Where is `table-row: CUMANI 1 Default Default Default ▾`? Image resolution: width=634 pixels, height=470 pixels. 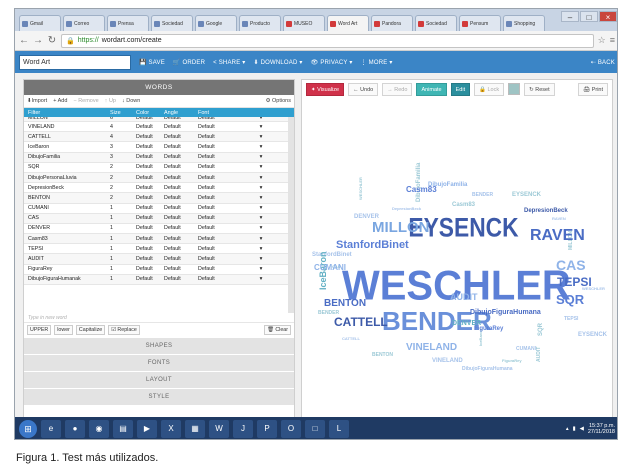
table-row: CUMANI 1 Default Default Default ▾ is located at coordinates (156, 209).